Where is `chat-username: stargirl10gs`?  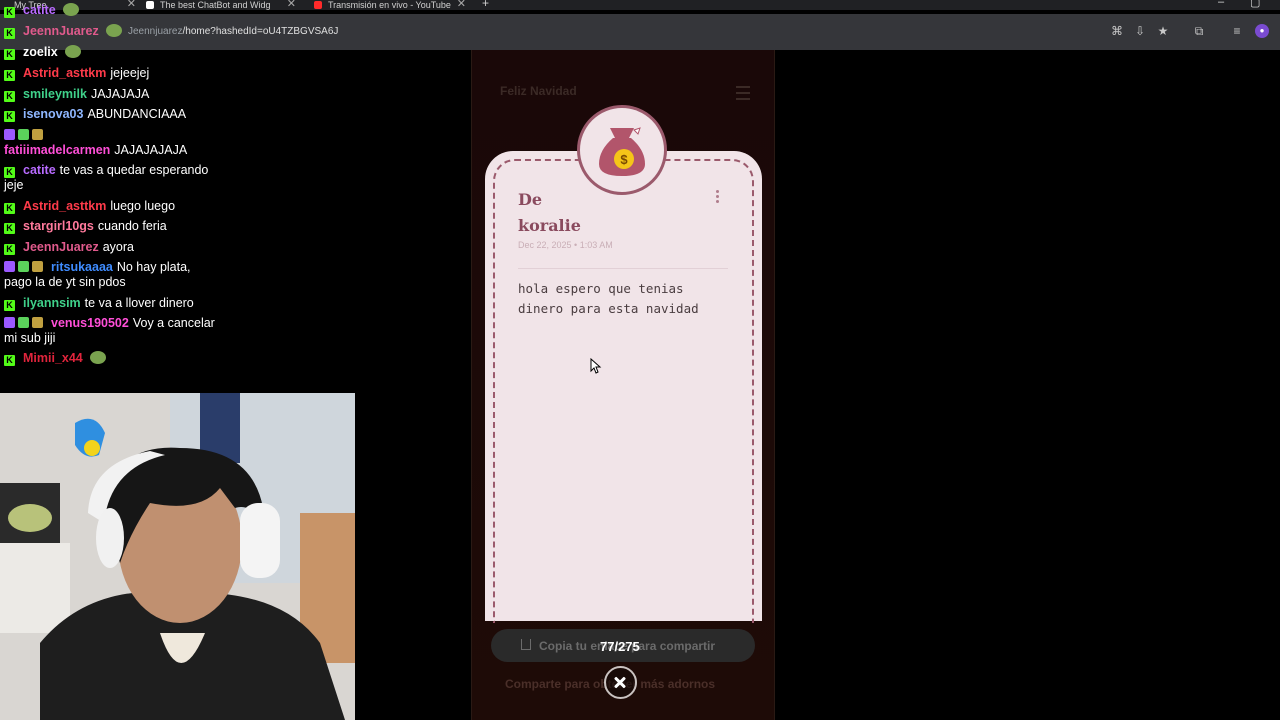
chat-username: stargirl10gs is located at coordinates (58, 226).